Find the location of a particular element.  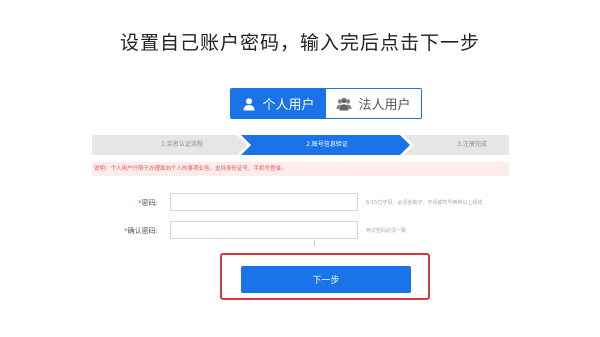

password-label: *密码: is located at coordinates (128, 203).